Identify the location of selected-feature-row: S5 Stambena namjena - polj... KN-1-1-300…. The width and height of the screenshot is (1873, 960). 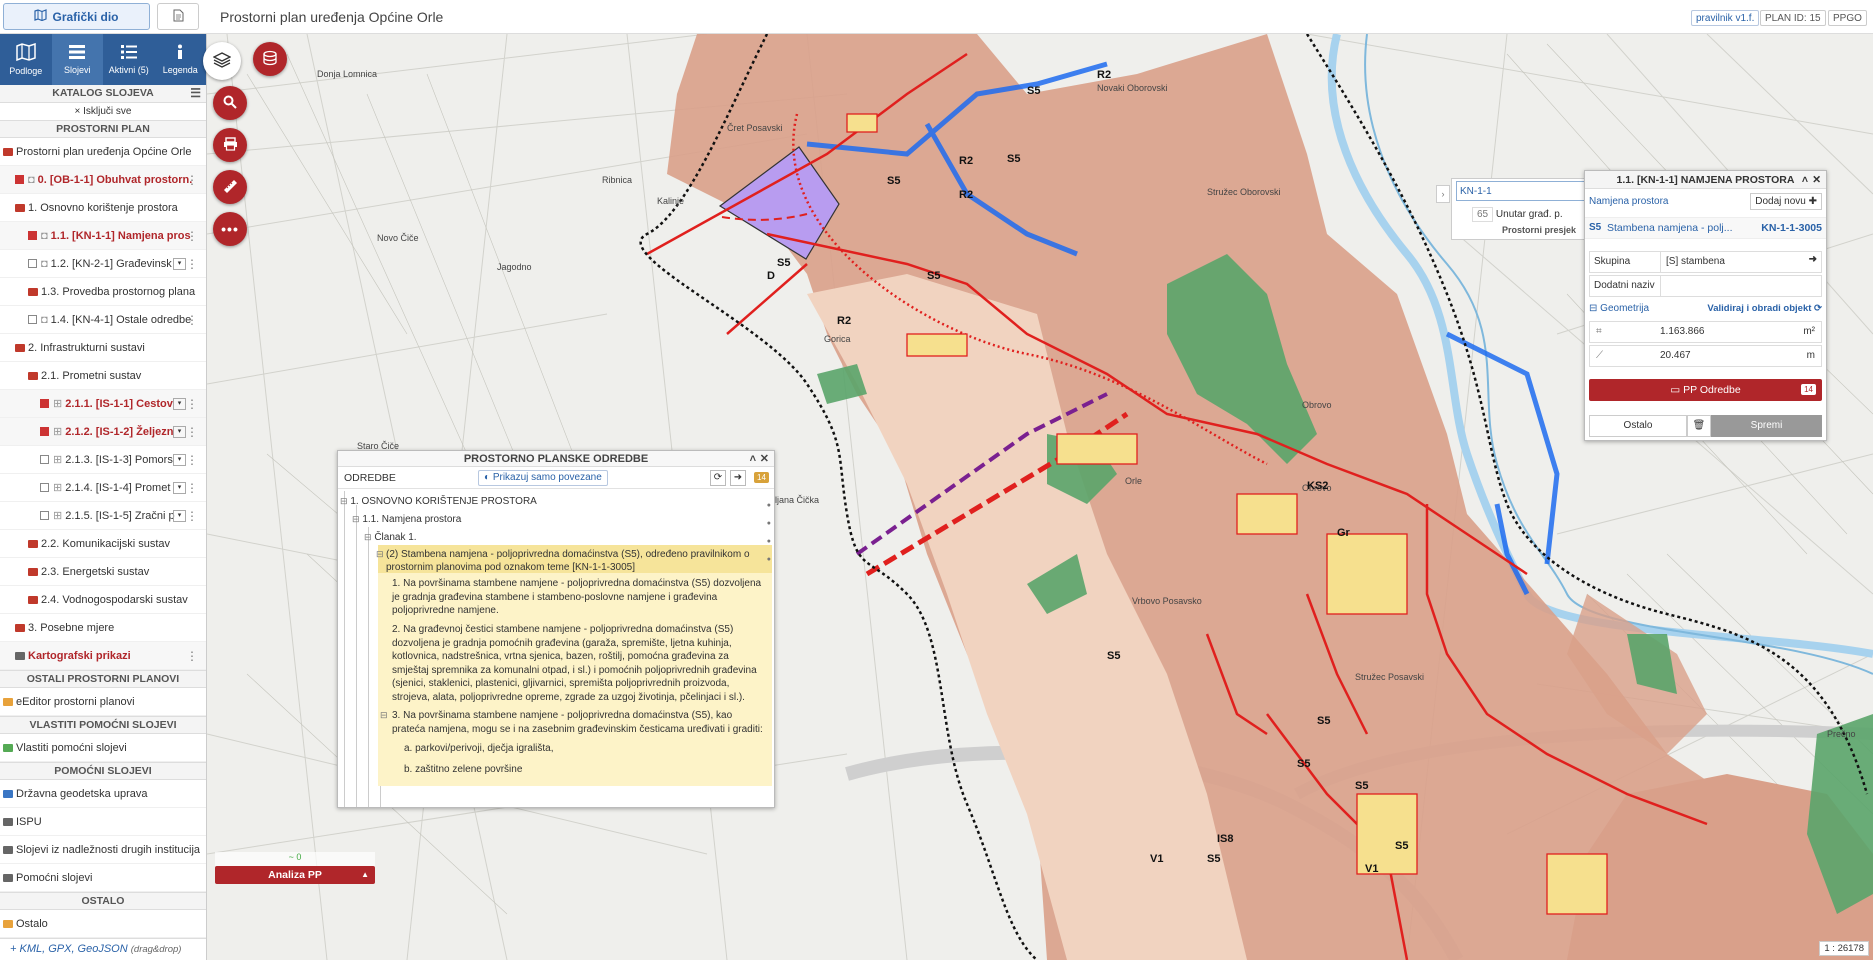
(1705, 228).